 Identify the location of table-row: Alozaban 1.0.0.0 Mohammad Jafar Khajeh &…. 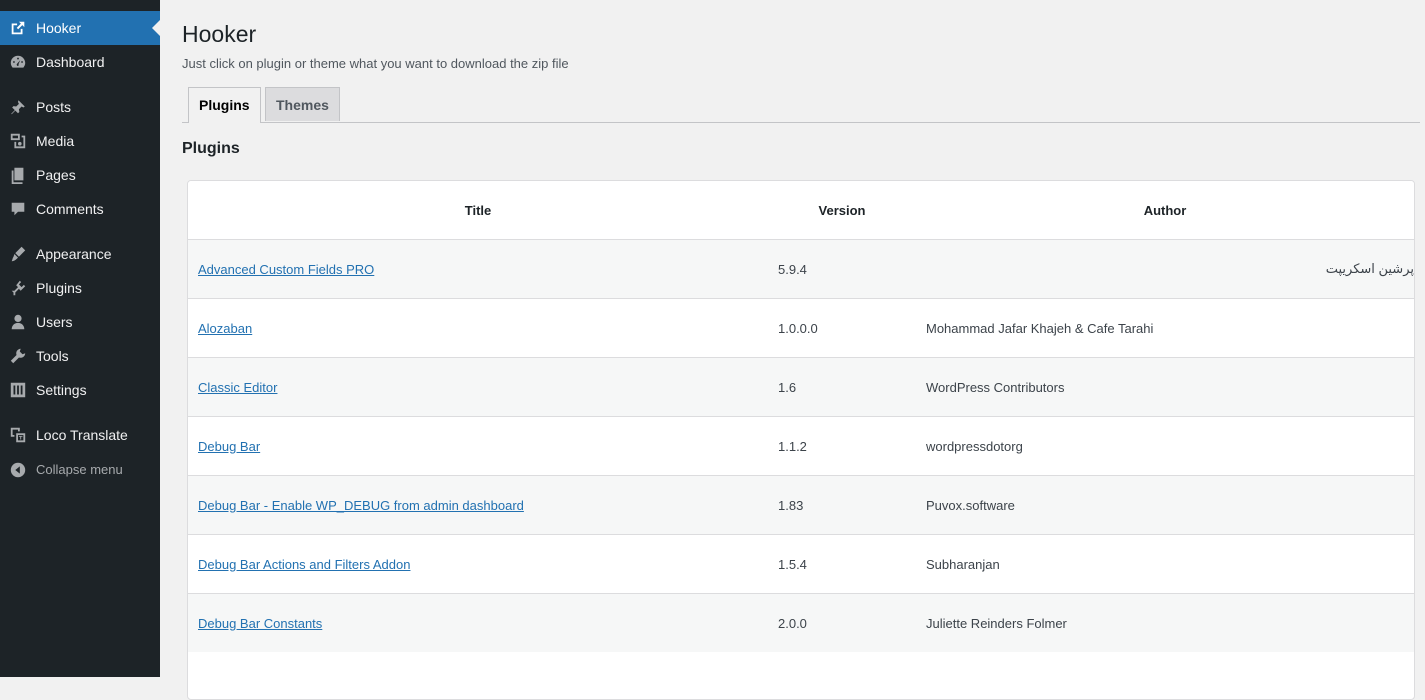
(801, 328).